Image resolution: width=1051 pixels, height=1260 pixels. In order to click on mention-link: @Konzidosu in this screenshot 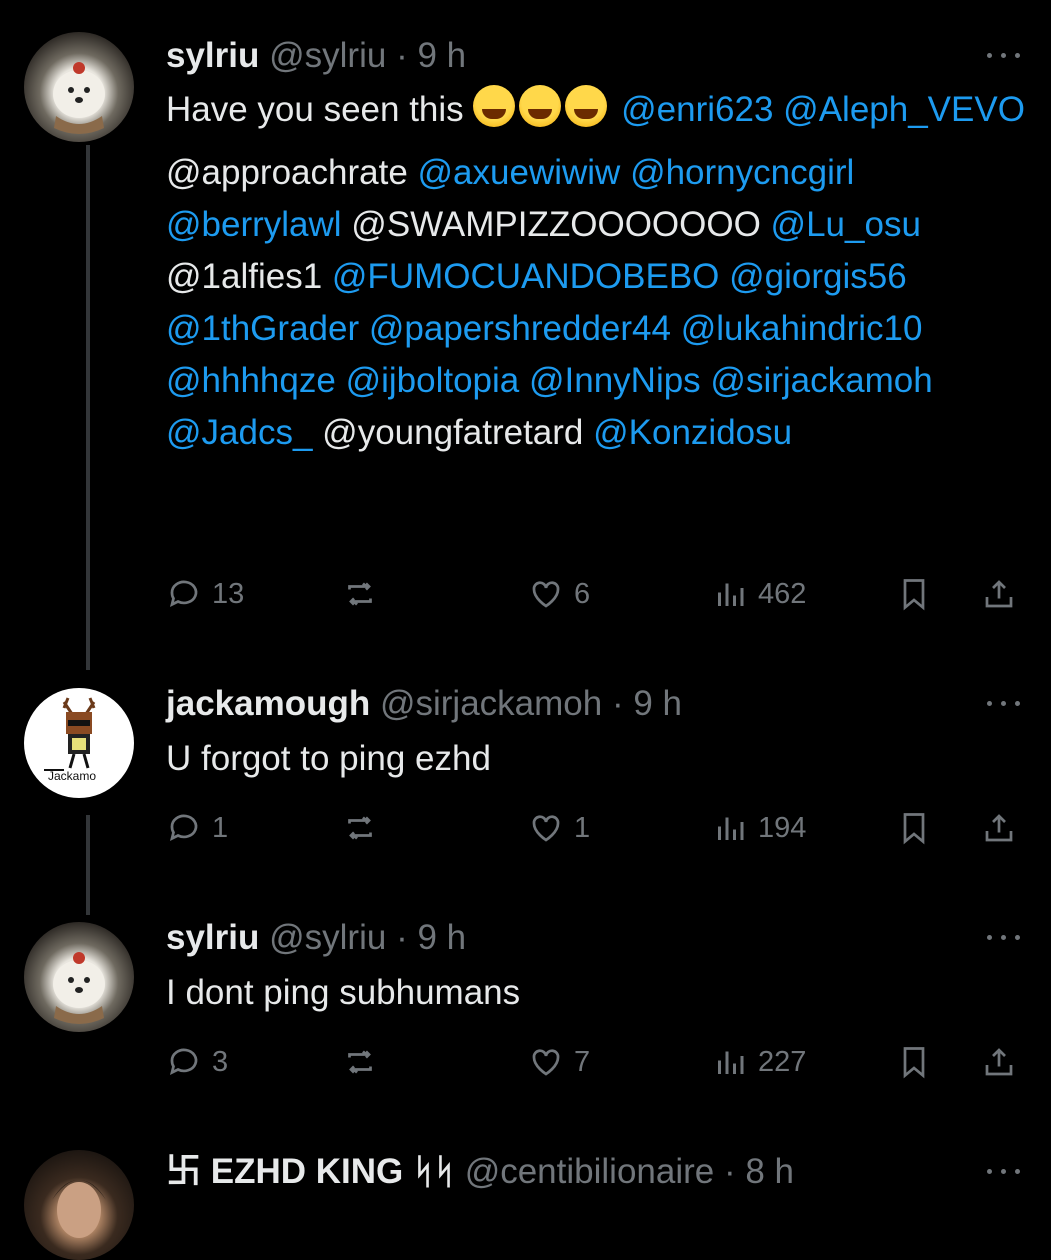, I will do `click(692, 432)`.